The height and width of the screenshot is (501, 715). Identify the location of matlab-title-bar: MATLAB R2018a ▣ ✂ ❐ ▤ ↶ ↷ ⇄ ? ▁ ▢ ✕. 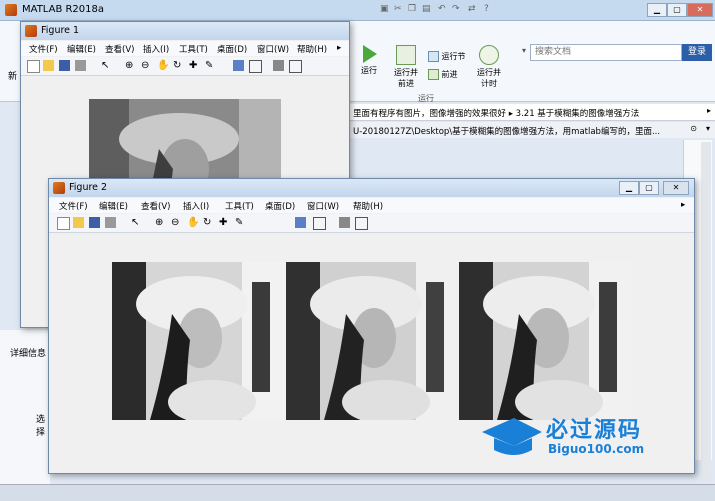
(357, 10).